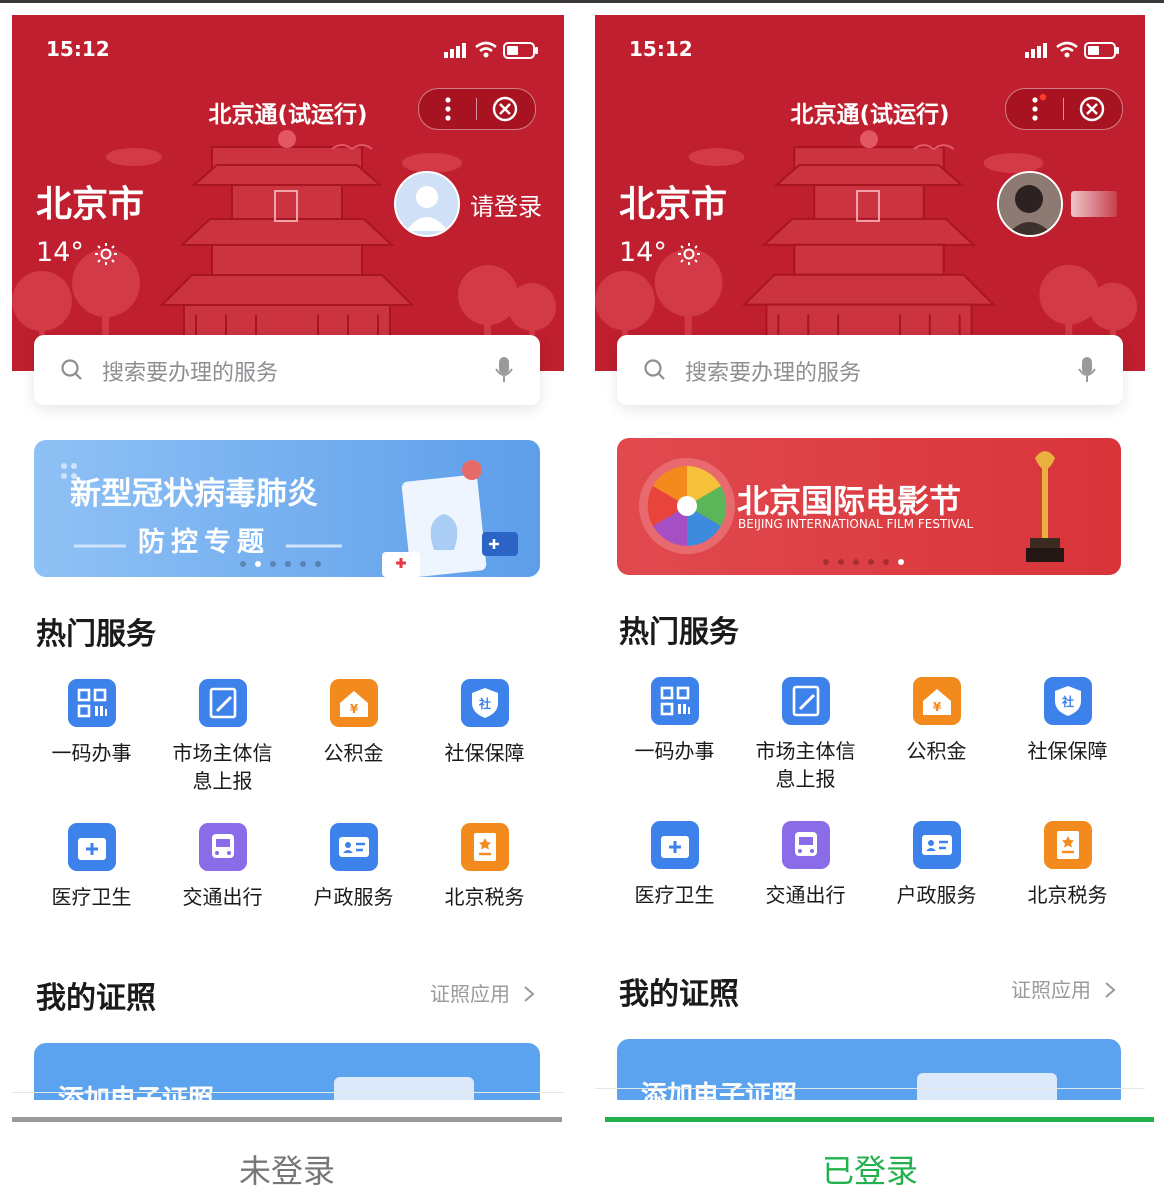 The height and width of the screenshot is (1198, 1164). What do you see at coordinates (288, 193) in the screenshot?
I see `hero-header: 15:12 北京通(试运行) 北京市 14°` at bounding box center [288, 193].